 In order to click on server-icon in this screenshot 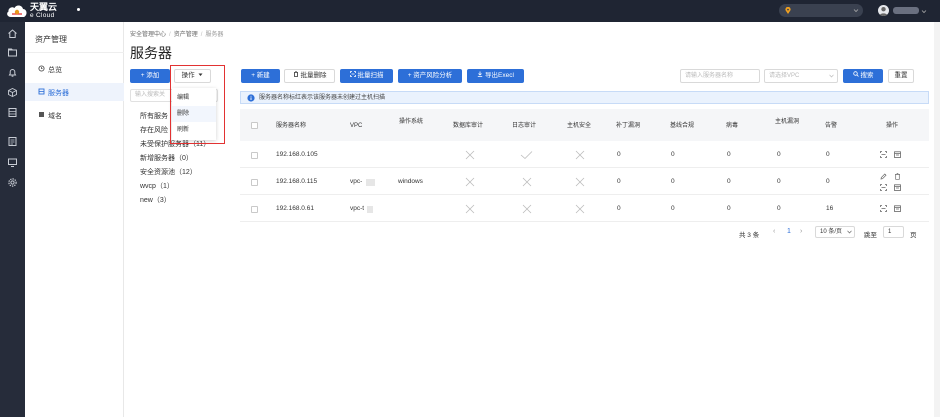, I will do `click(12, 112)`.